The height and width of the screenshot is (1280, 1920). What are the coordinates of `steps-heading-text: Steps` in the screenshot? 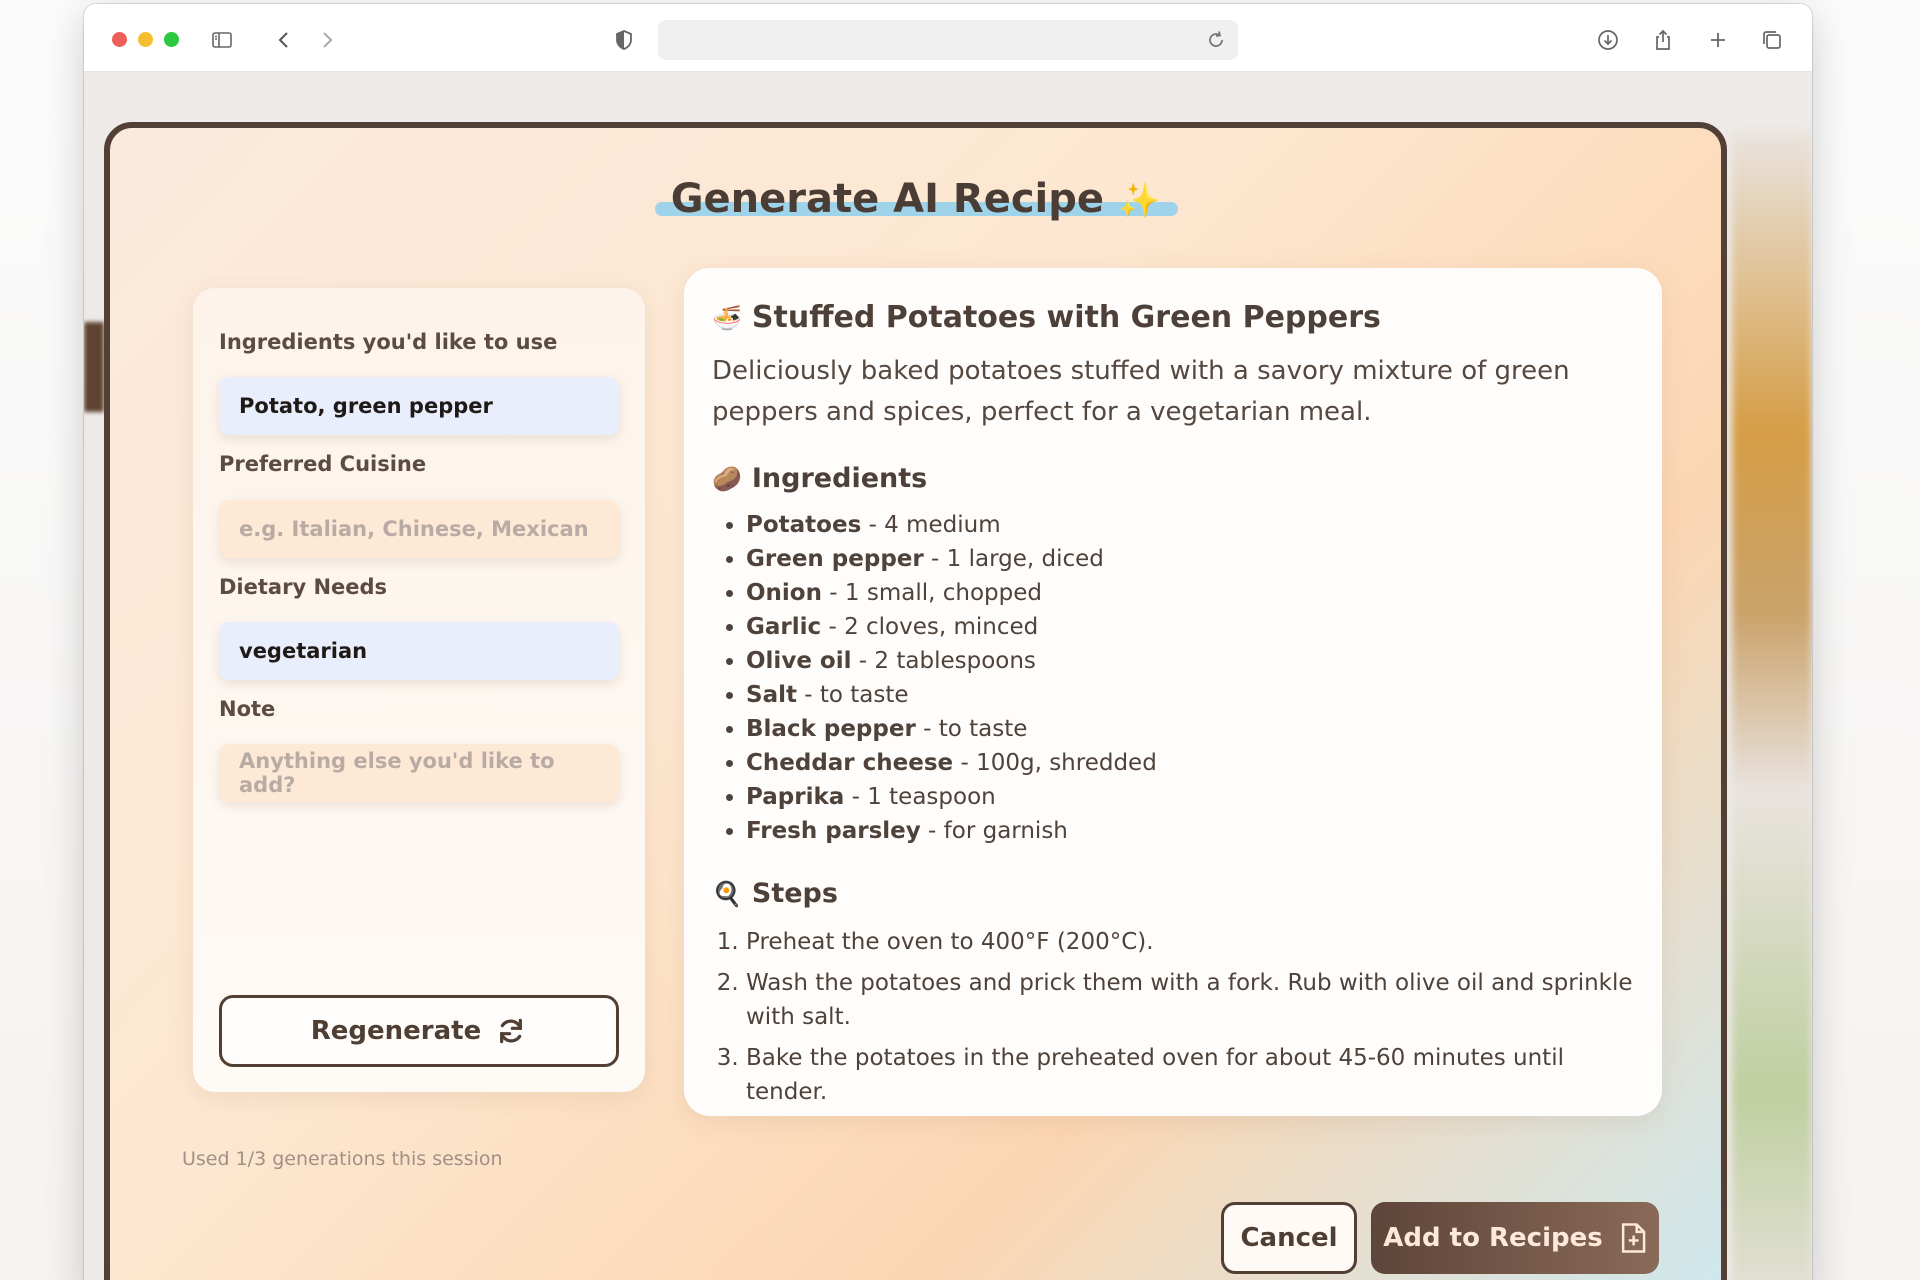 It's located at (794, 893).